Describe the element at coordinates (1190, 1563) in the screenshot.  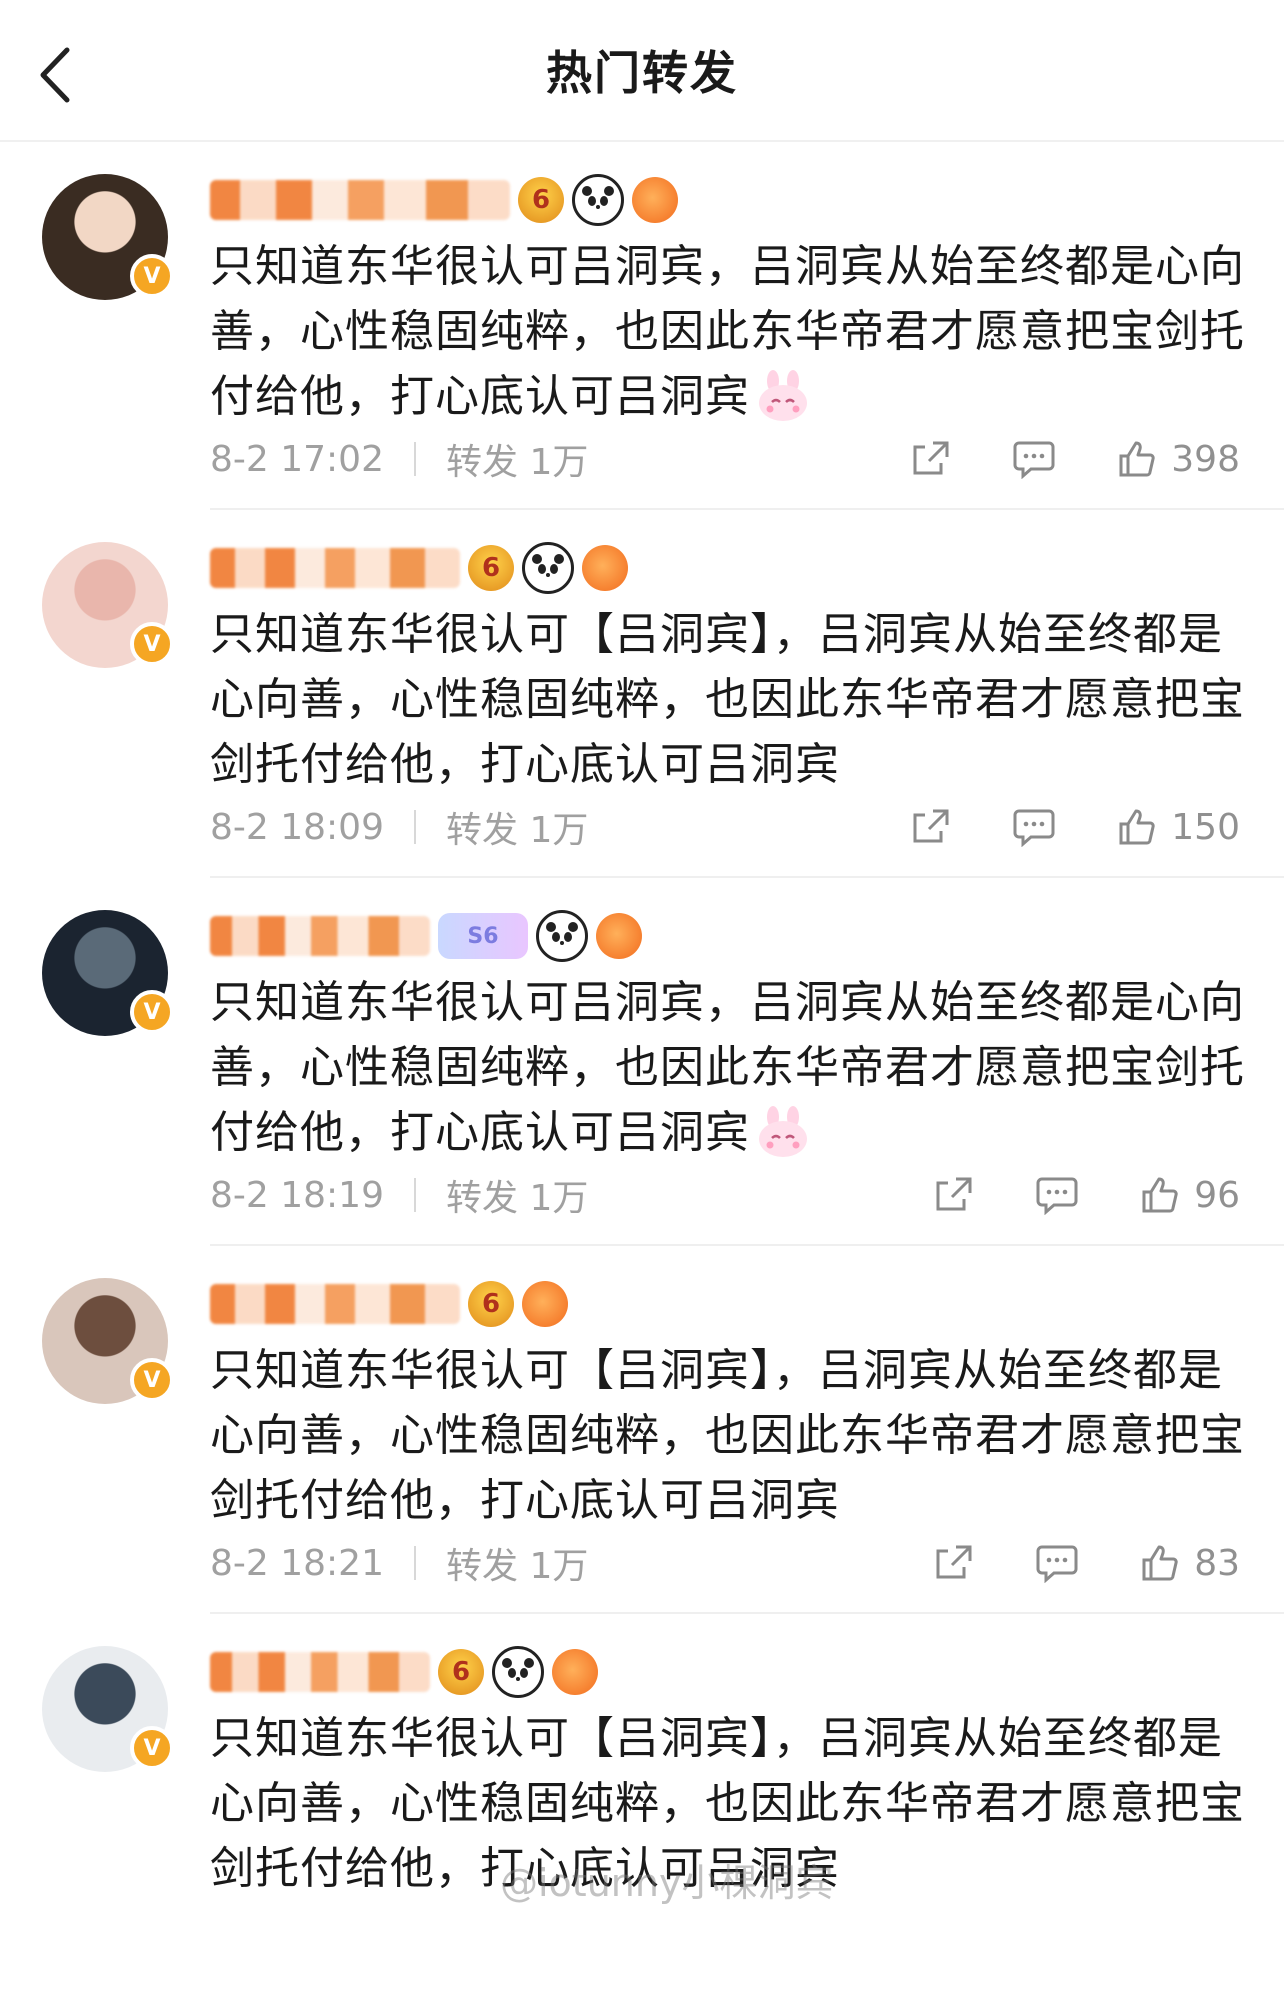
I see `like-button: 83` at that location.